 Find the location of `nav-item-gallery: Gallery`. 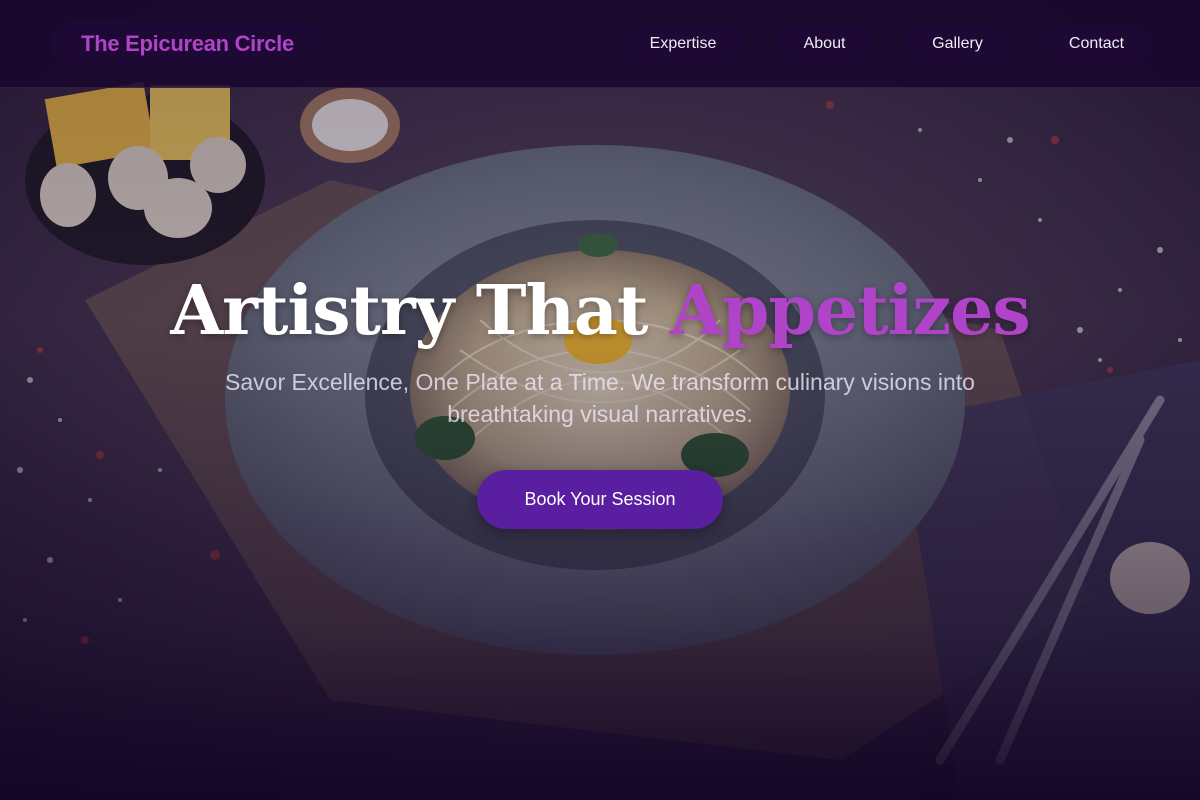

nav-item-gallery: Gallery is located at coordinates (957, 44).